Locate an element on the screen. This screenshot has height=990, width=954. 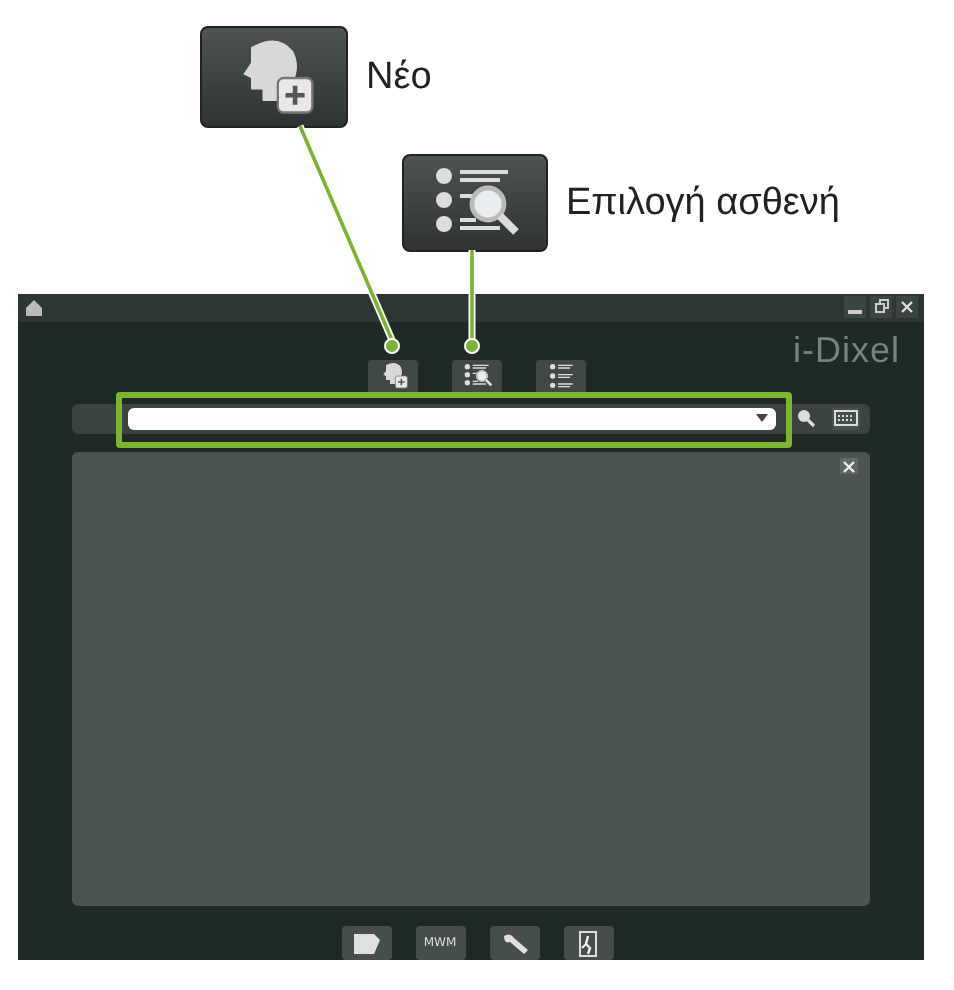
wrench-button is located at coordinates (514, 943).